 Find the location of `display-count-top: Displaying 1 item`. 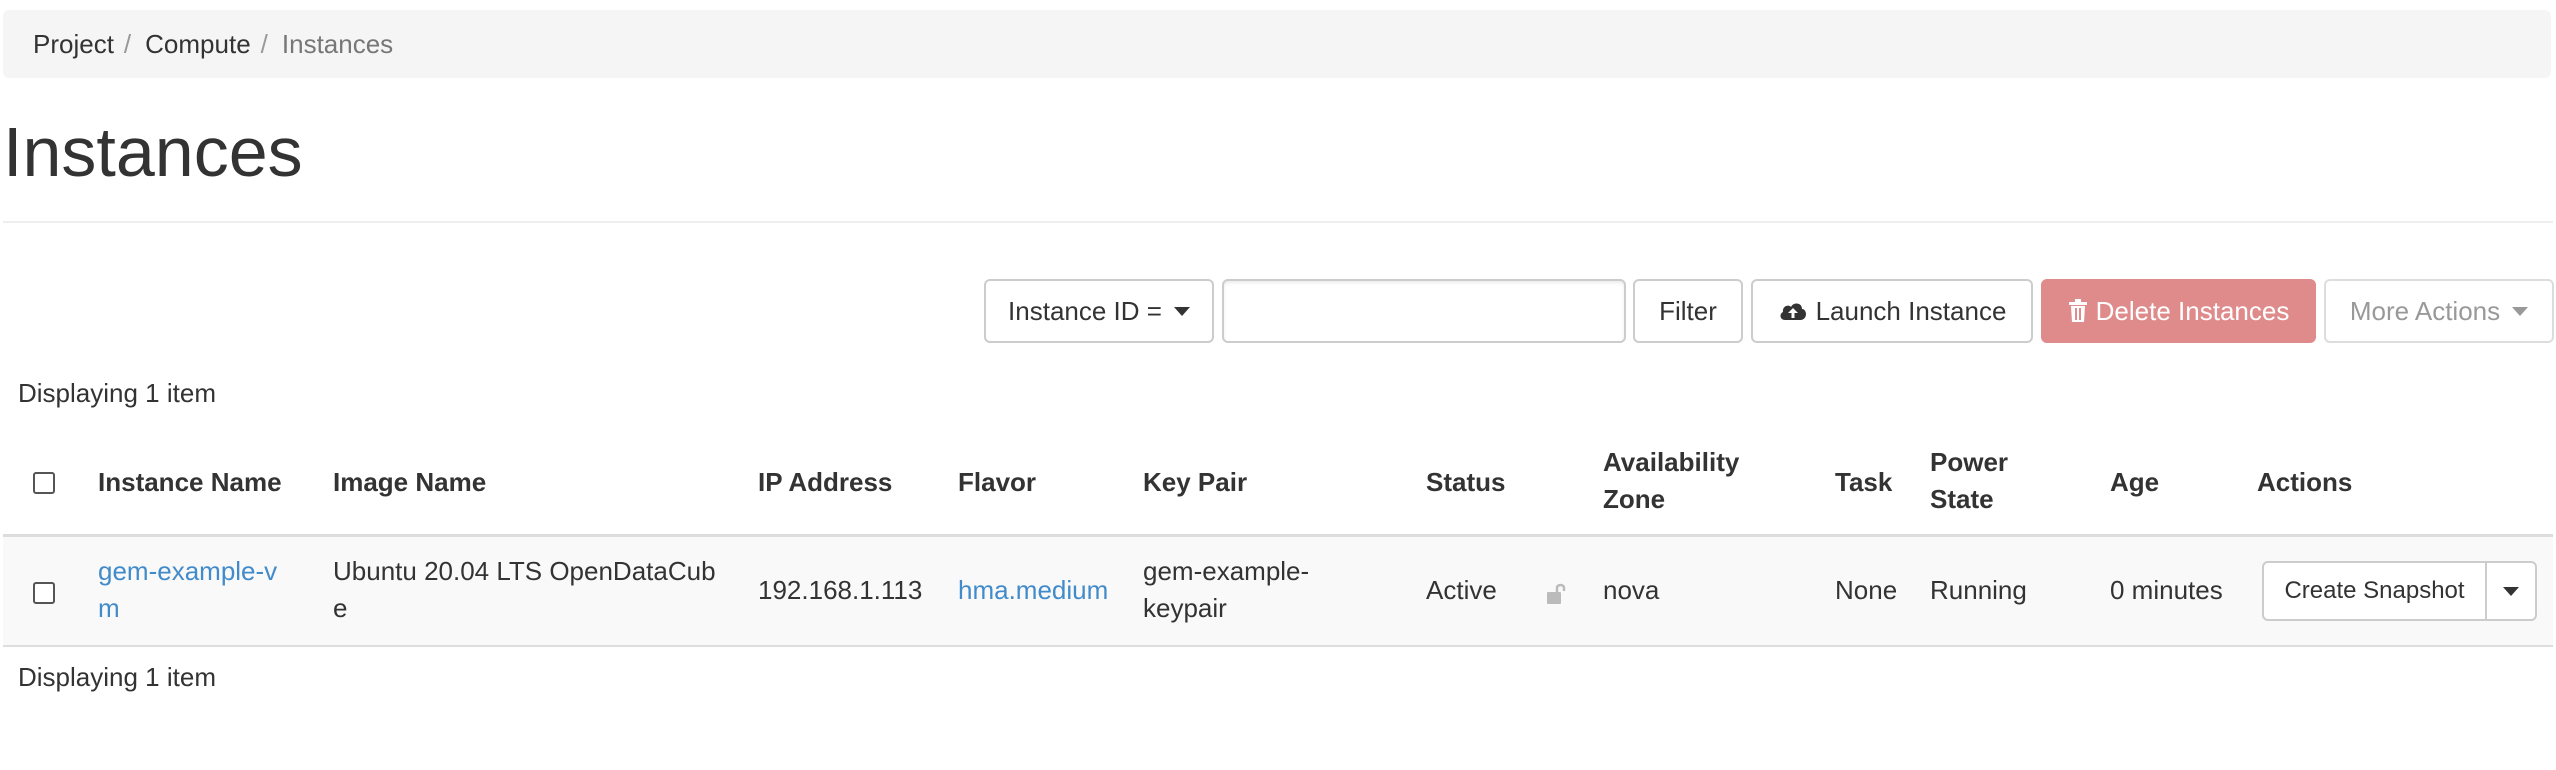

display-count-top: Displaying 1 item is located at coordinates (117, 393).